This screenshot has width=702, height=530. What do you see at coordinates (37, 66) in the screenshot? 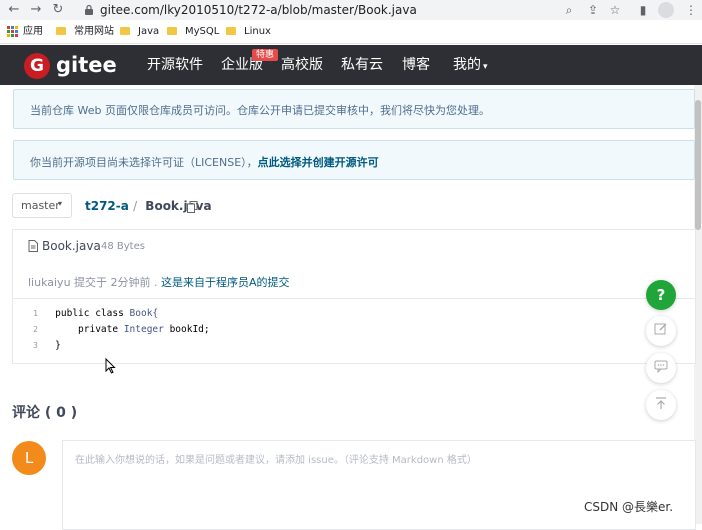
I see `gitee-logo: G` at bounding box center [37, 66].